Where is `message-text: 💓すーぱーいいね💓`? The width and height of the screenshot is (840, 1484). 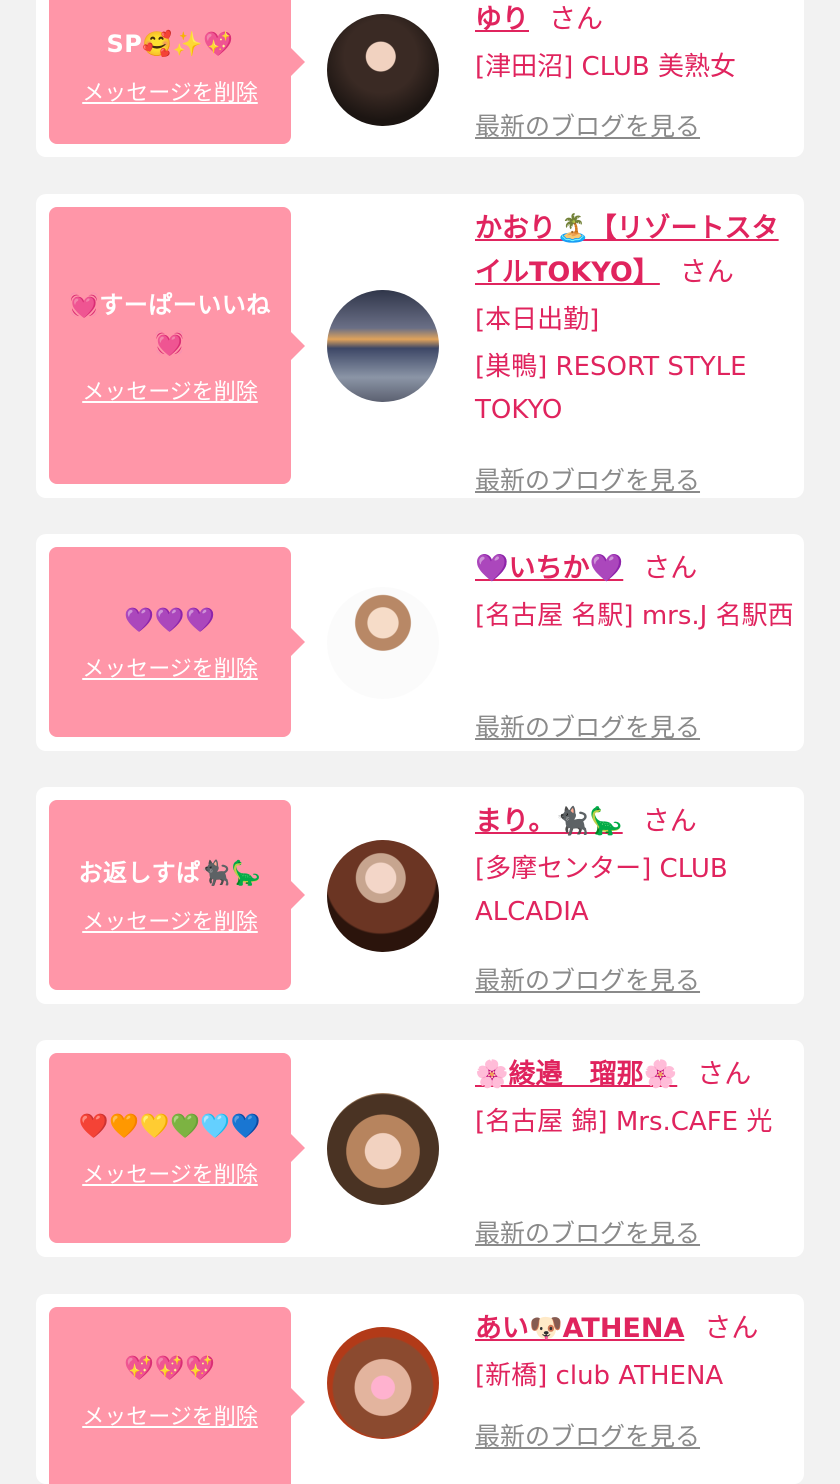 message-text: 💓すーぱーいいね💓 is located at coordinates (170, 323).